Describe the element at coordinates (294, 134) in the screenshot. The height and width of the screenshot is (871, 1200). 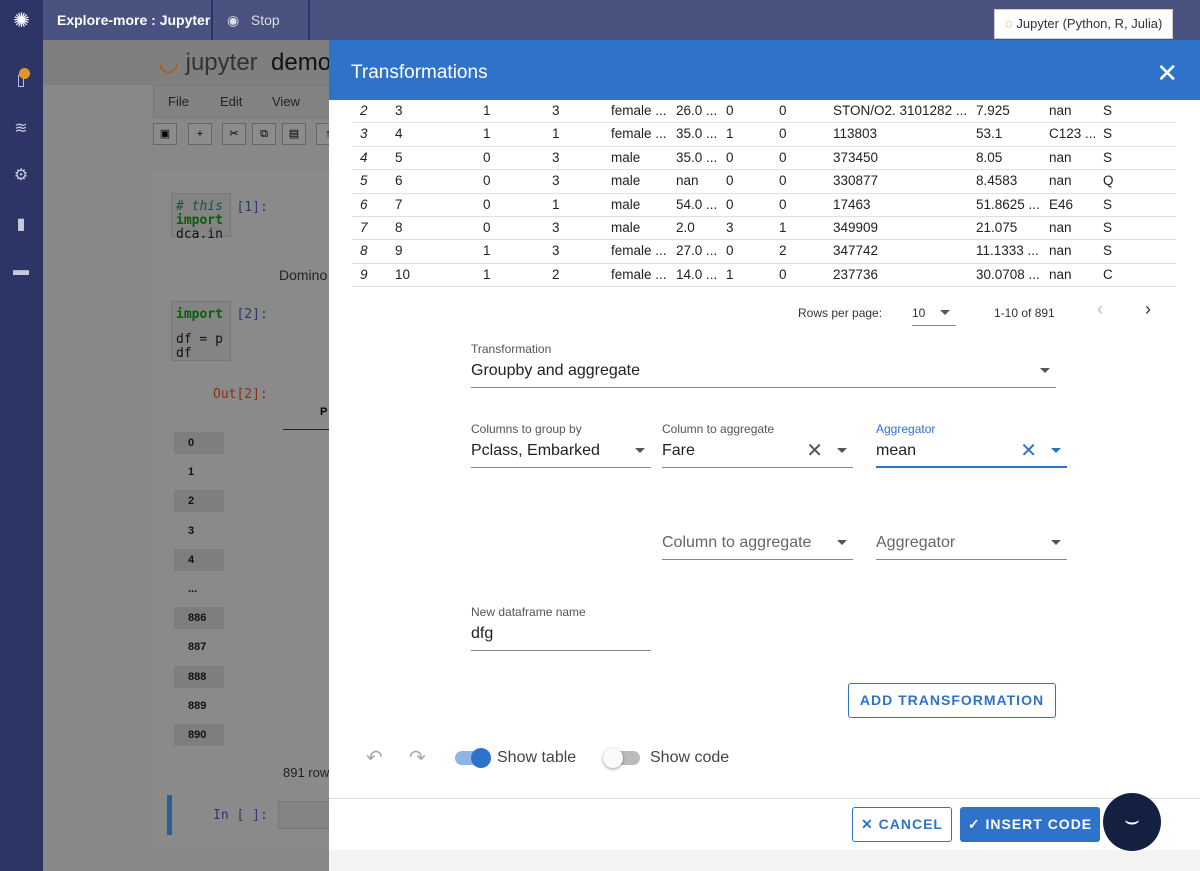
I see `paste-icon: ▤` at that location.